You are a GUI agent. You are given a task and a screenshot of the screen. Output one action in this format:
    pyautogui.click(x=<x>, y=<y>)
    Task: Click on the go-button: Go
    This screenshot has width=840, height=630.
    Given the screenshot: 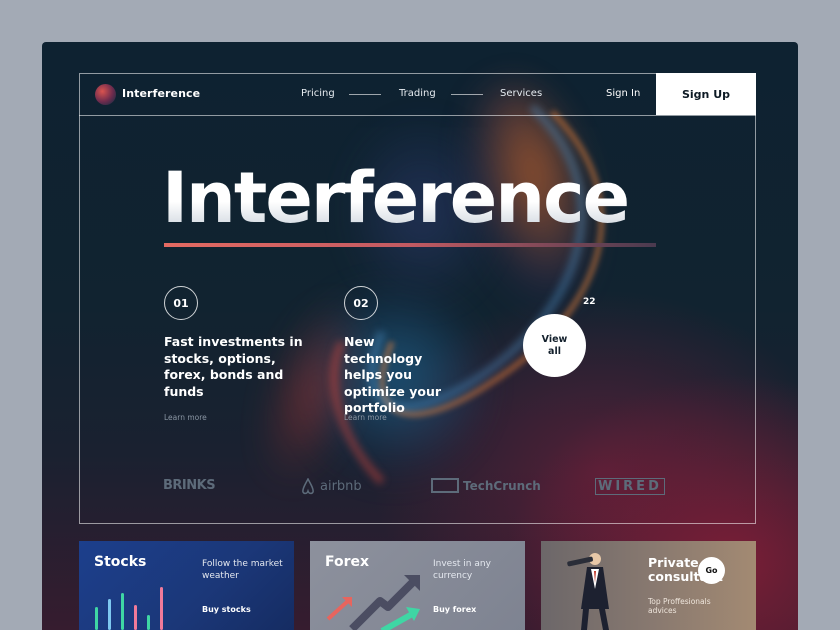 What is the action you would take?
    pyautogui.click(x=711, y=570)
    